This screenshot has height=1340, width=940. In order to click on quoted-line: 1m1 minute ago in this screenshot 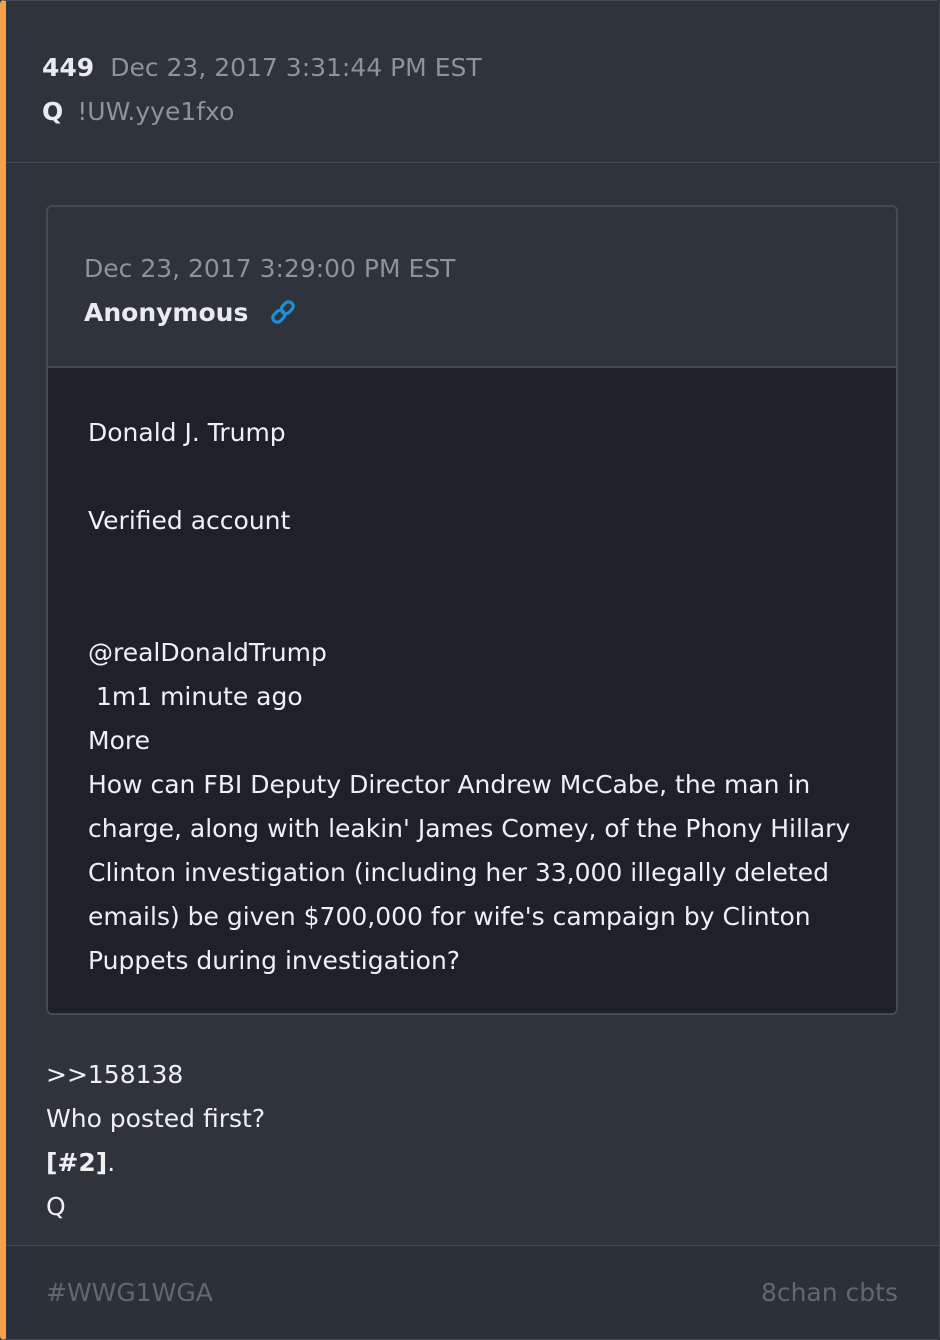, I will do `click(195, 696)`.